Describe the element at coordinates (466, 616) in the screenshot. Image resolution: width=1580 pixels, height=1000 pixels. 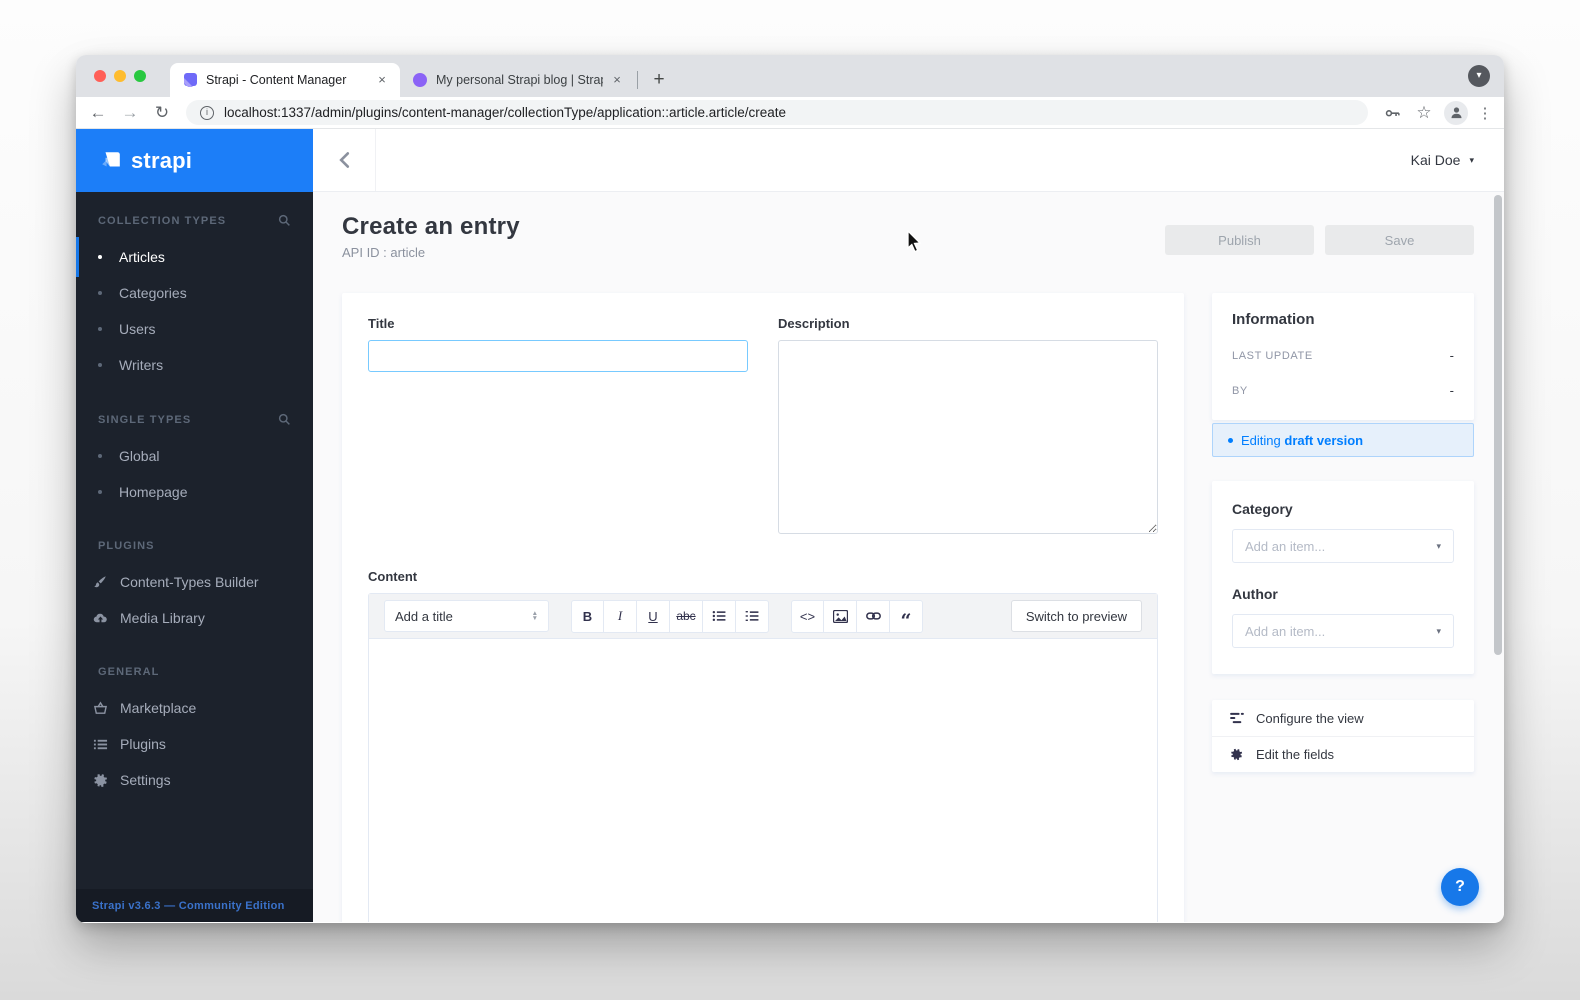
I see `heading-select: Add a title ▲ ▼` at that location.